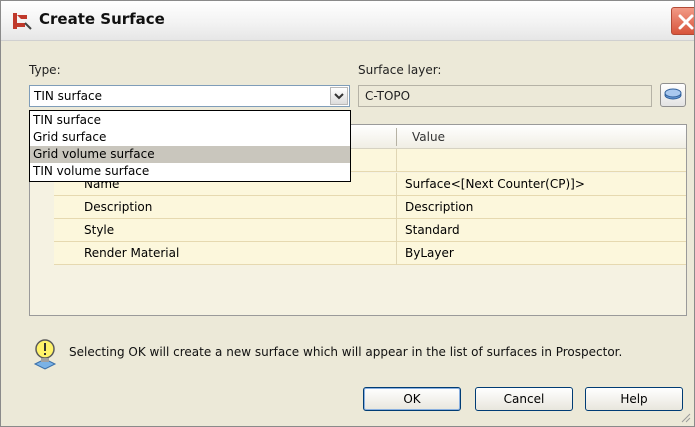 The image size is (695, 427). I want to click on cancel-button: Cancel, so click(524, 399).